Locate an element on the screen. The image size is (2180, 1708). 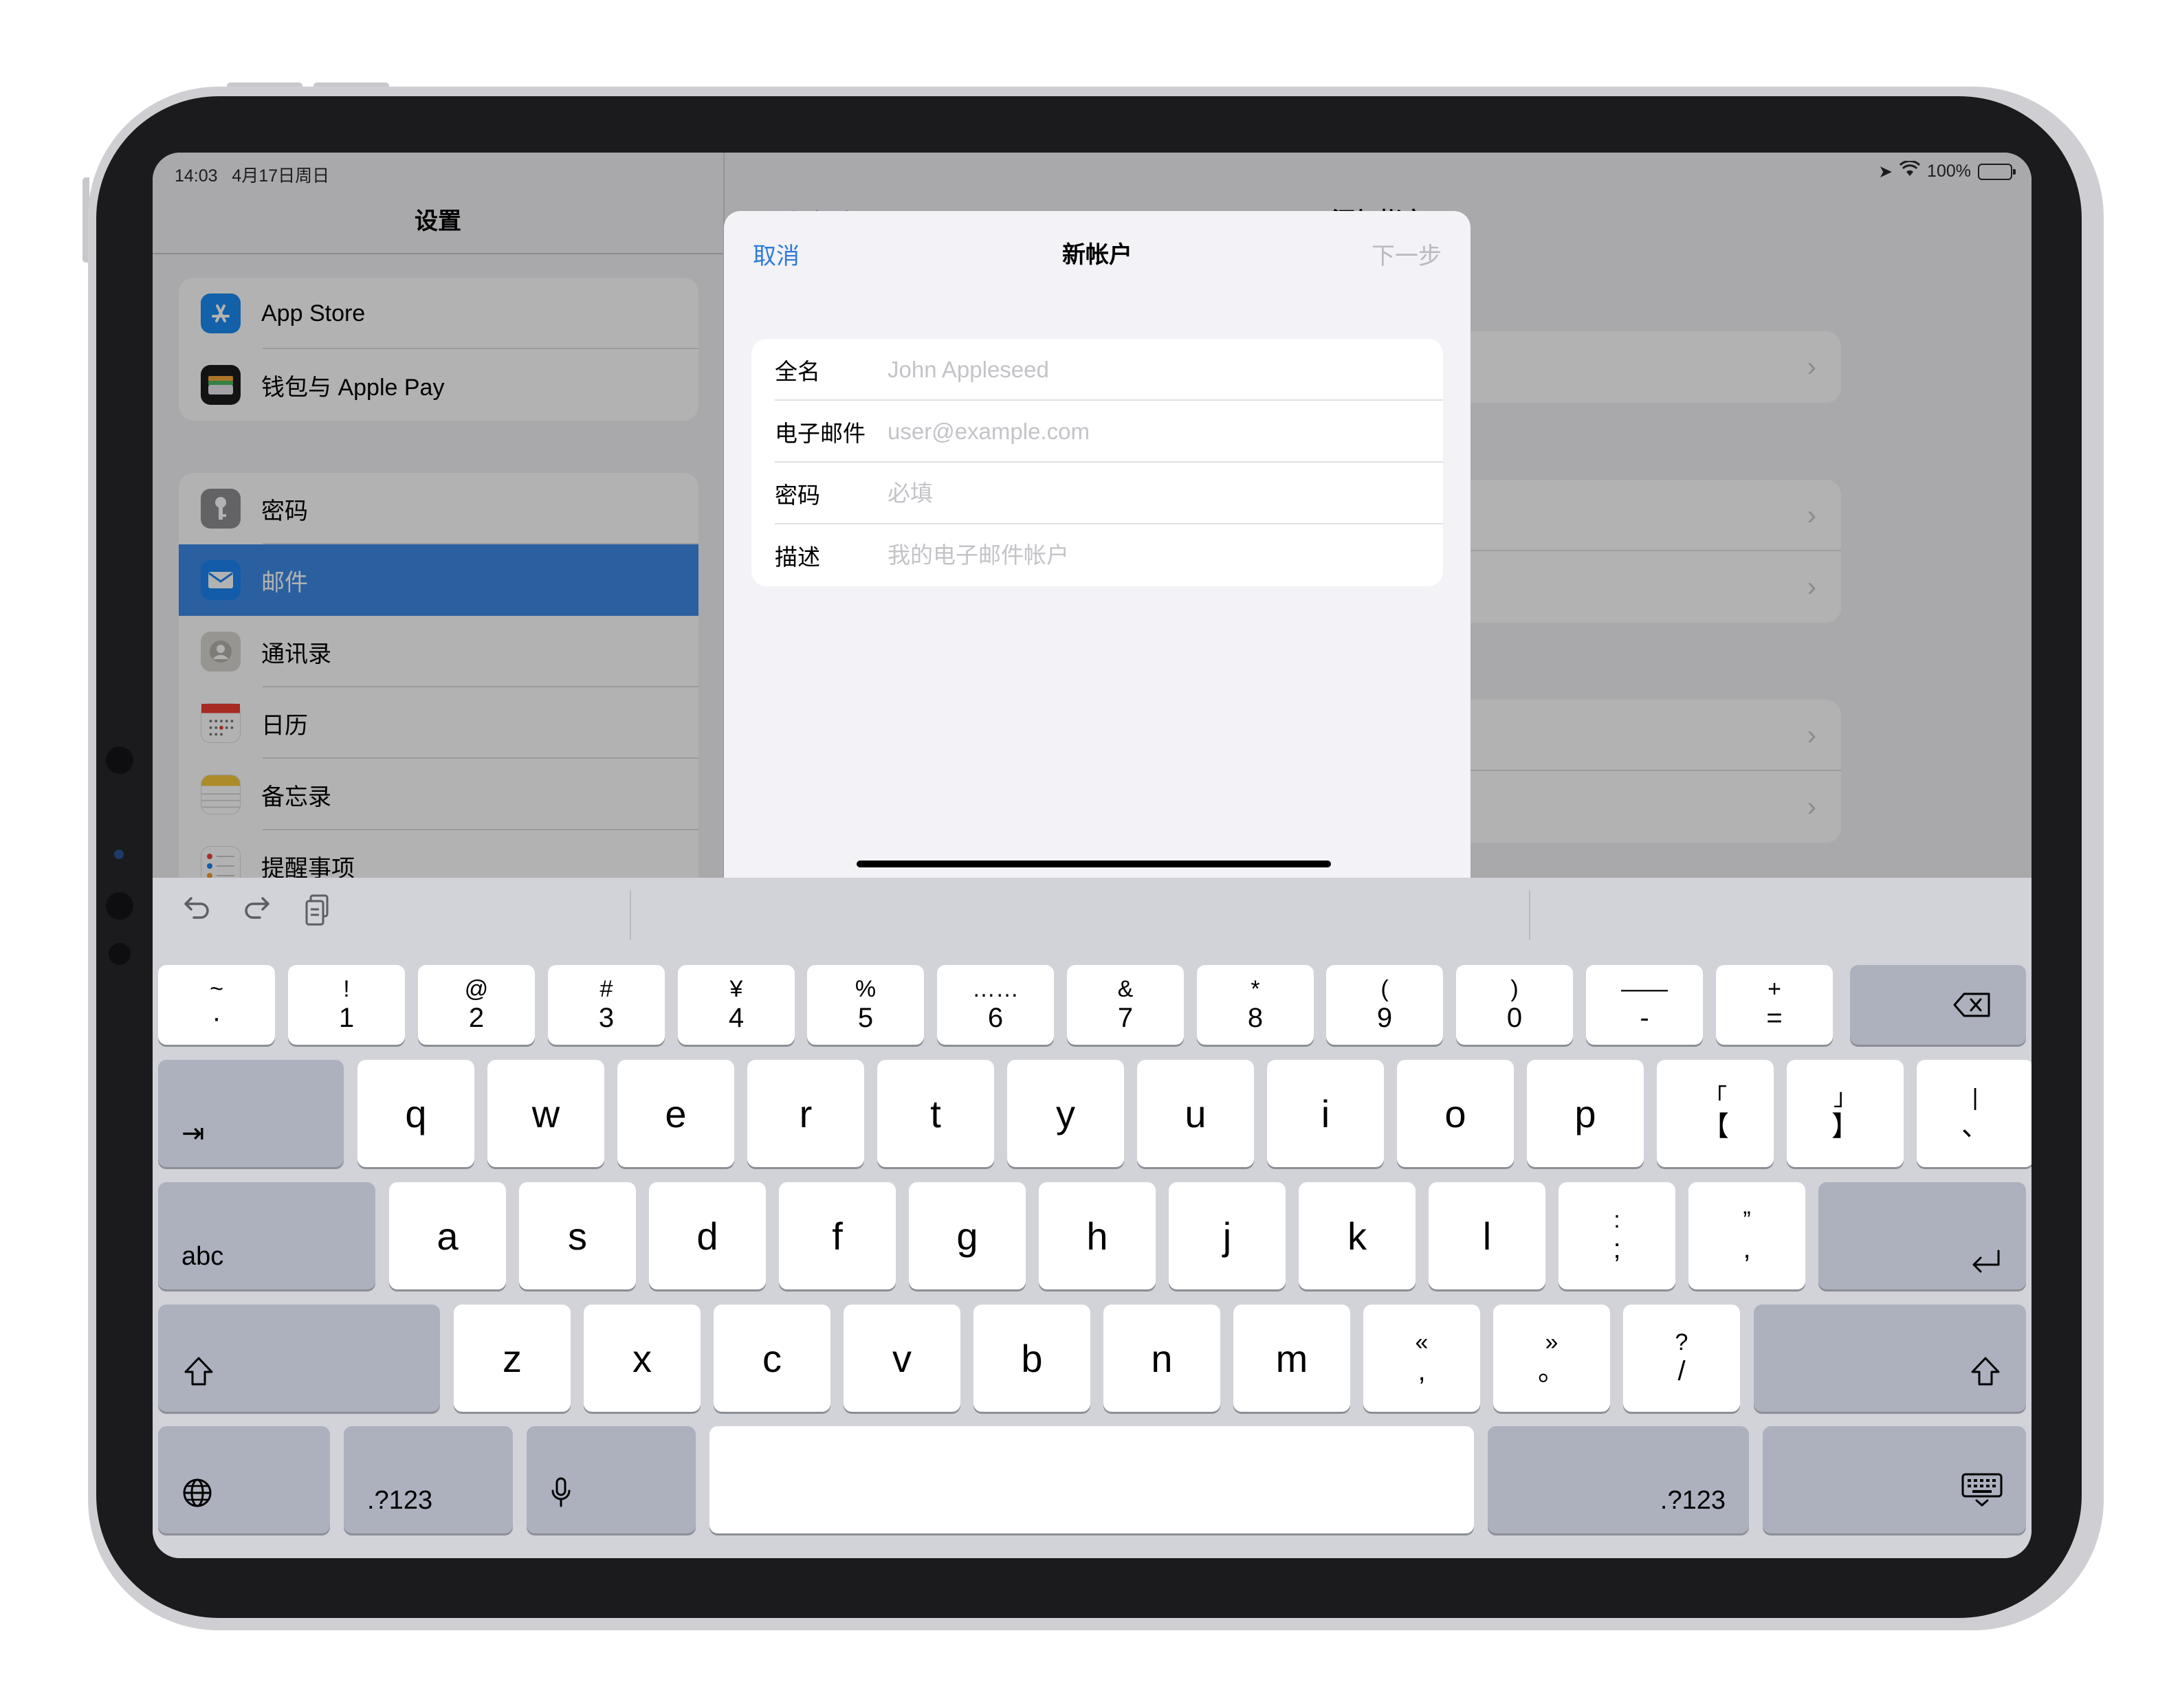
key-number-6: …… 6 is located at coordinates (996, 1005).